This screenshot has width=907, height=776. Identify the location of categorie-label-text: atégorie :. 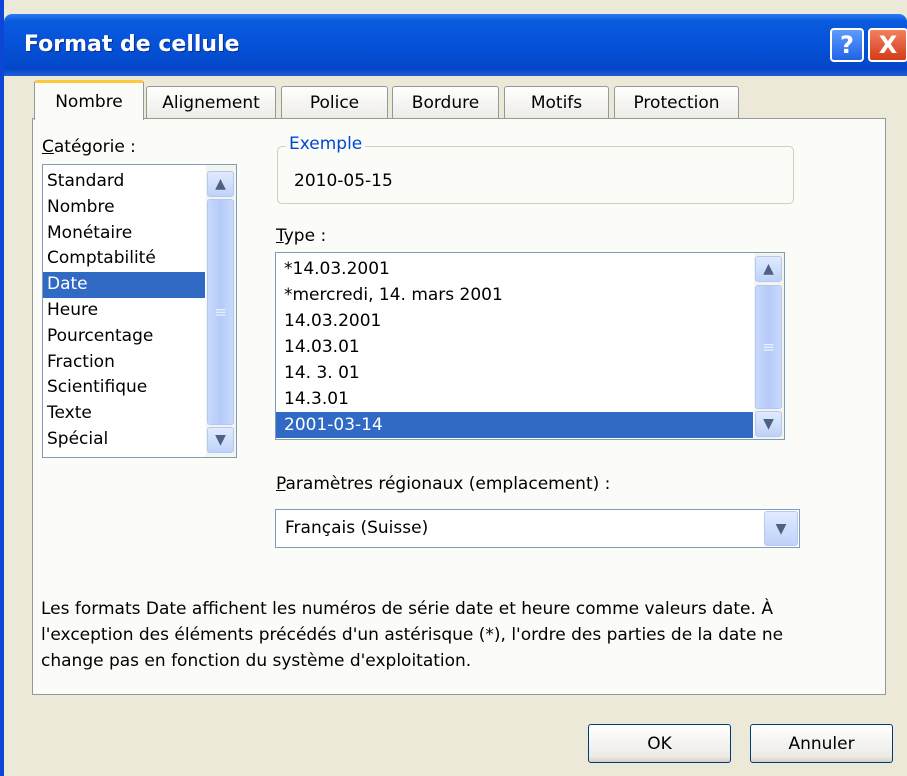
(94, 147).